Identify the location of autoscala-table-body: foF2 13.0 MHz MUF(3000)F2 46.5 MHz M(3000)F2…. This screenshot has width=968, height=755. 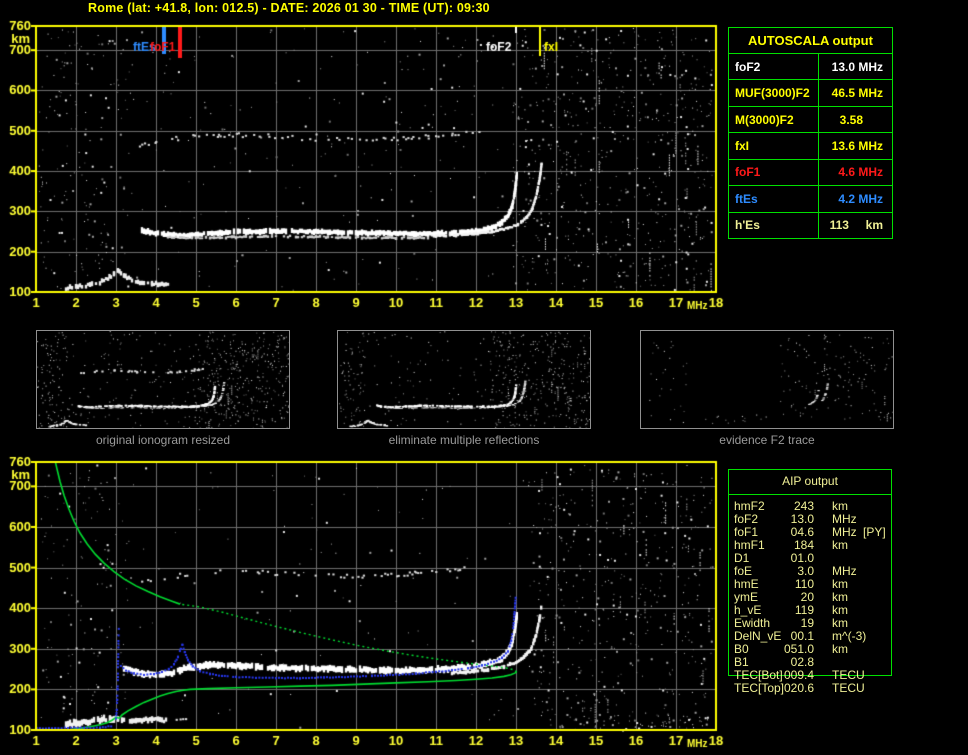
(810, 146).